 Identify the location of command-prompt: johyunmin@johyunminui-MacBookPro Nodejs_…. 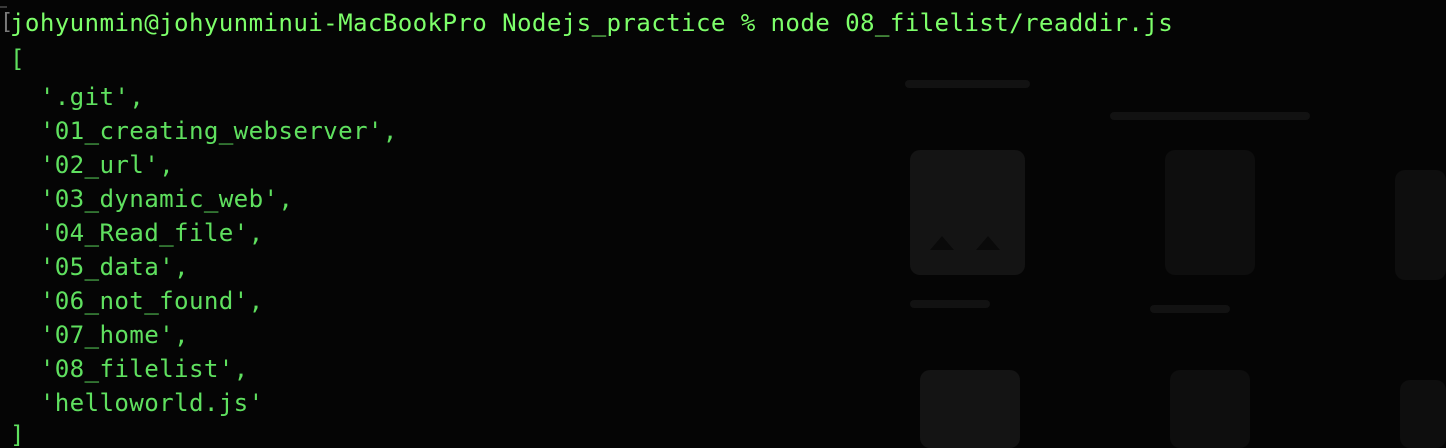
(592, 23).